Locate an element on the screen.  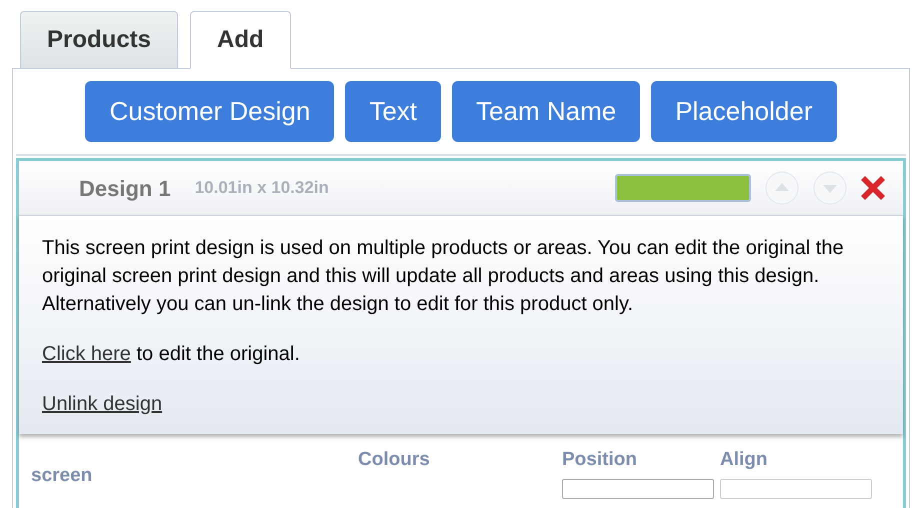
move-down-icon is located at coordinates (830, 188).